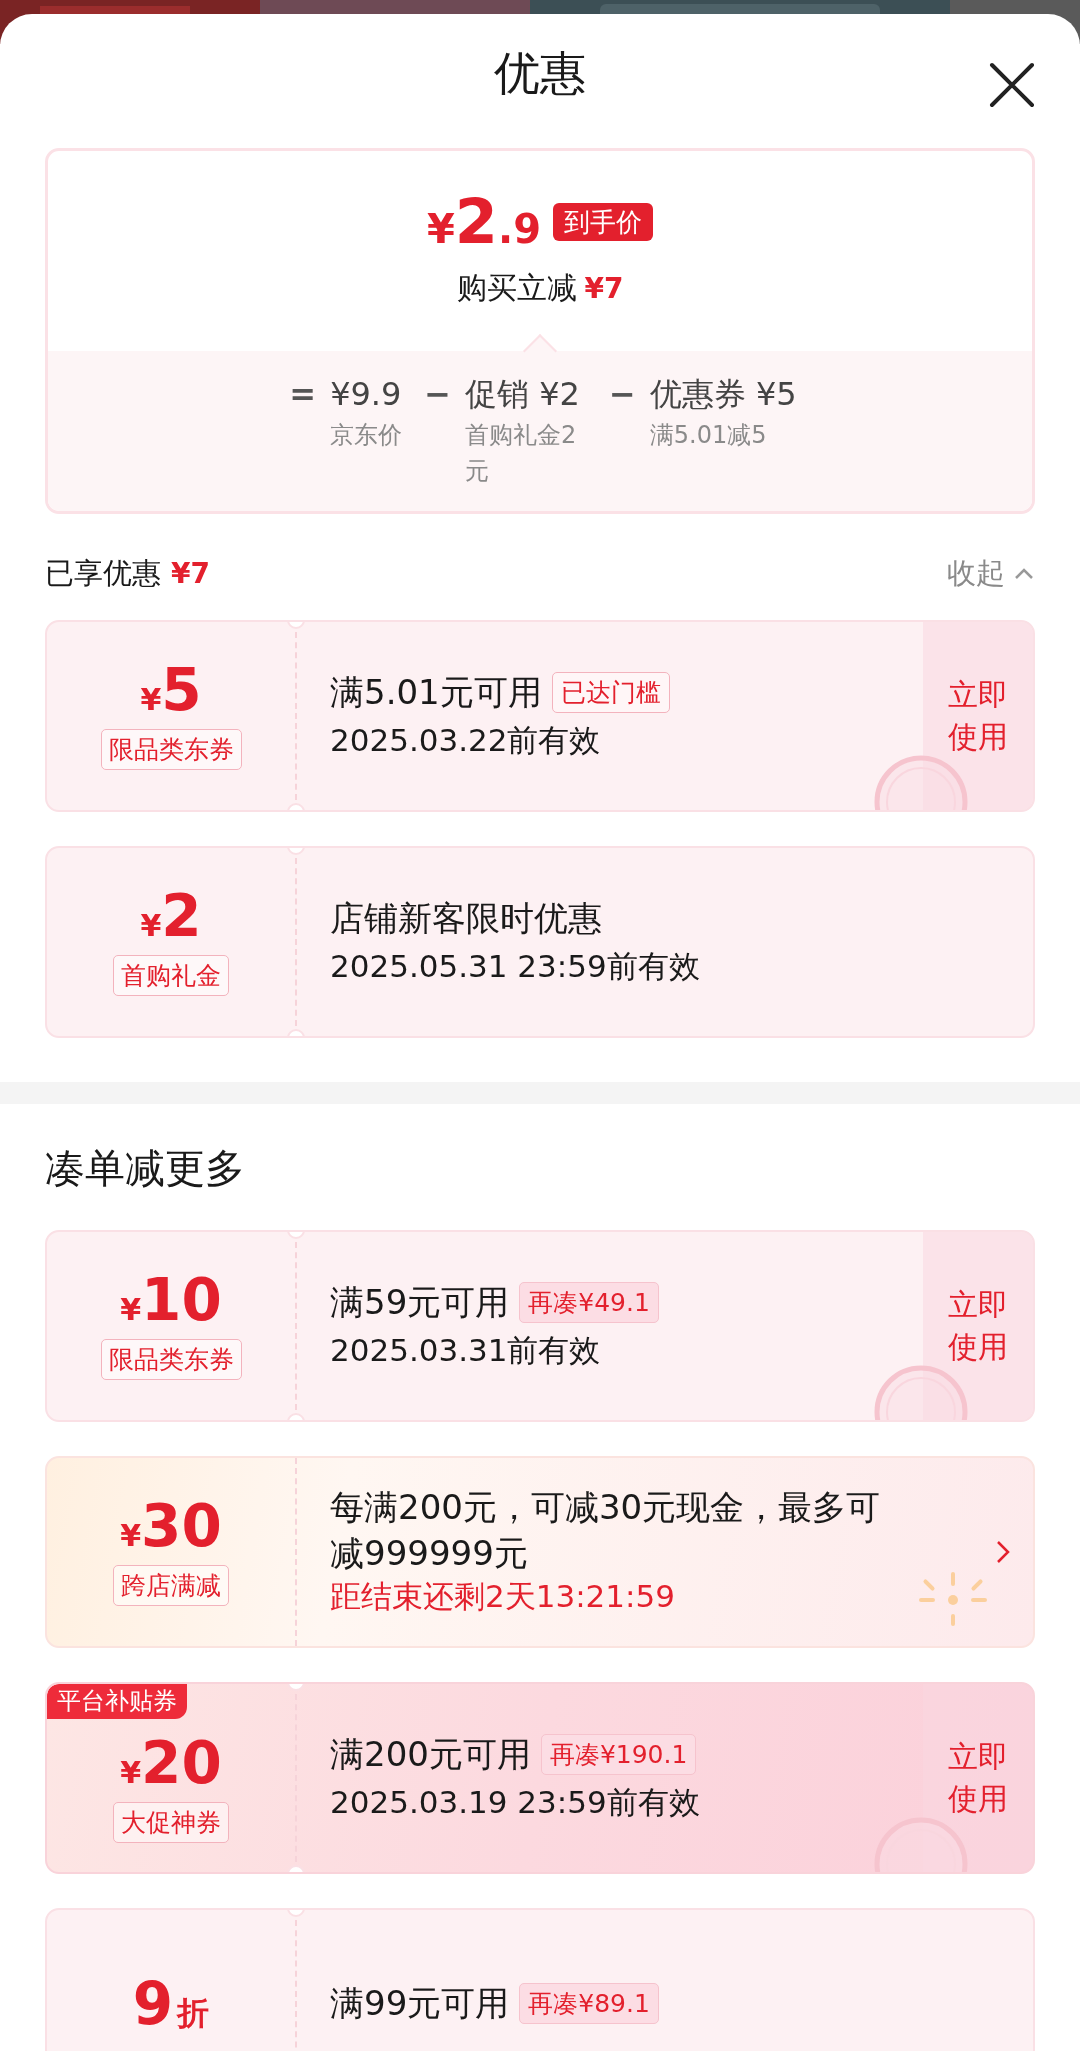 The width and height of the screenshot is (1080, 2051). I want to click on threshold-chip: 已达门槛, so click(610, 692).